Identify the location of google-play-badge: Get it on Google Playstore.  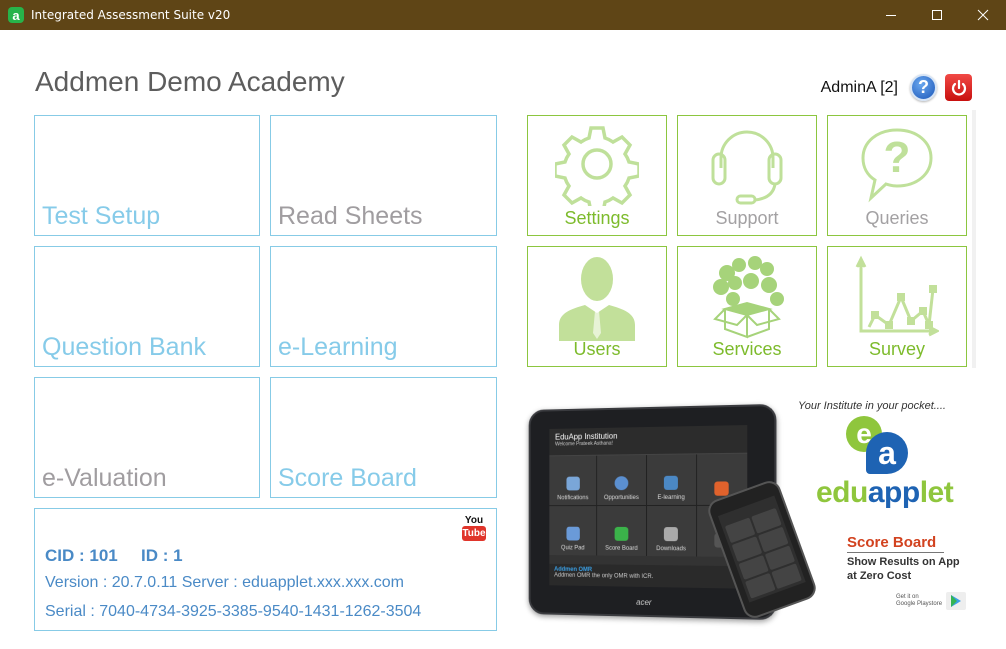
(931, 601).